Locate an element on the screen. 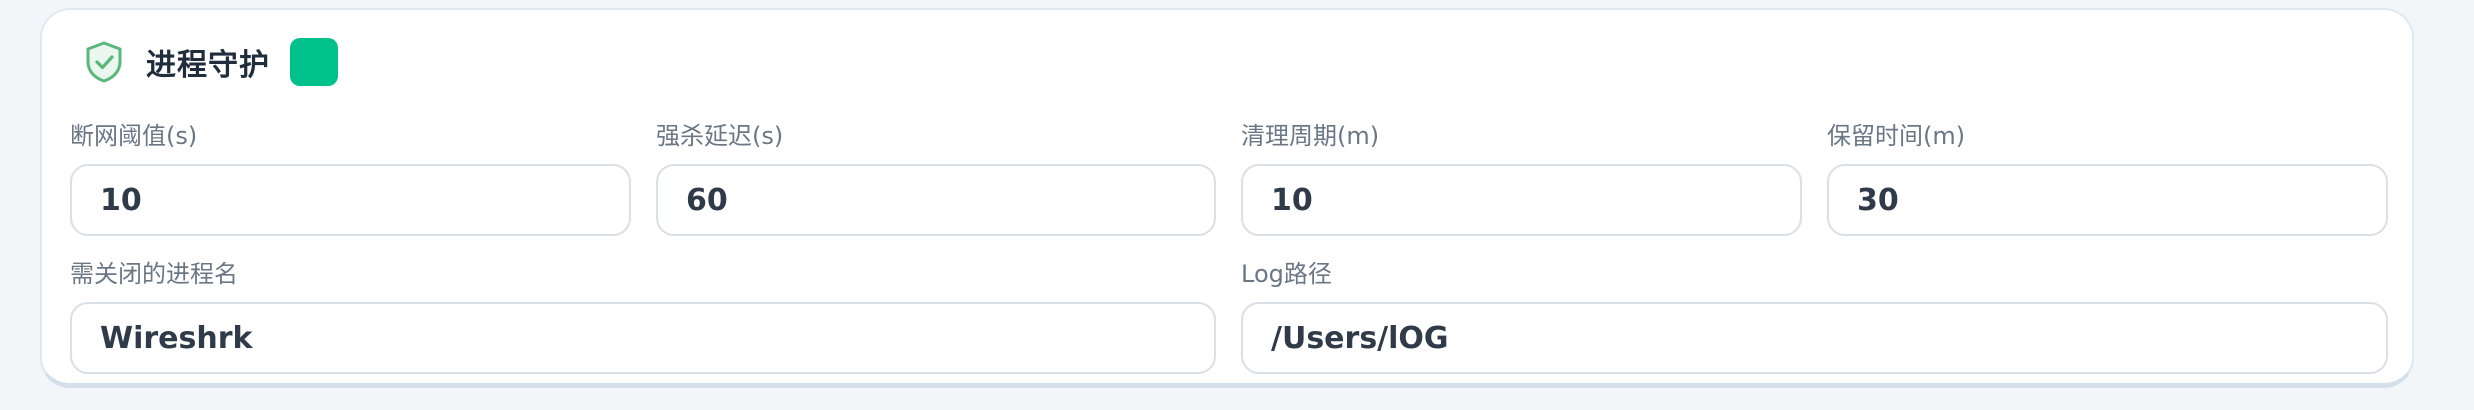 This screenshot has height=410, width=2474. log-path-label: Log路径 is located at coordinates (1286, 274).